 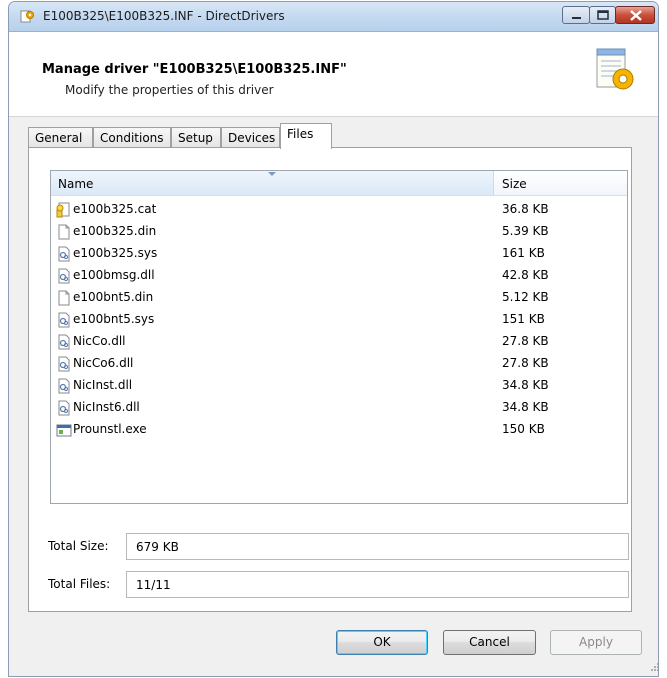 What do you see at coordinates (525, 297) in the screenshot?
I see `file-size: 5.12 KB` at bounding box center [525, 297].